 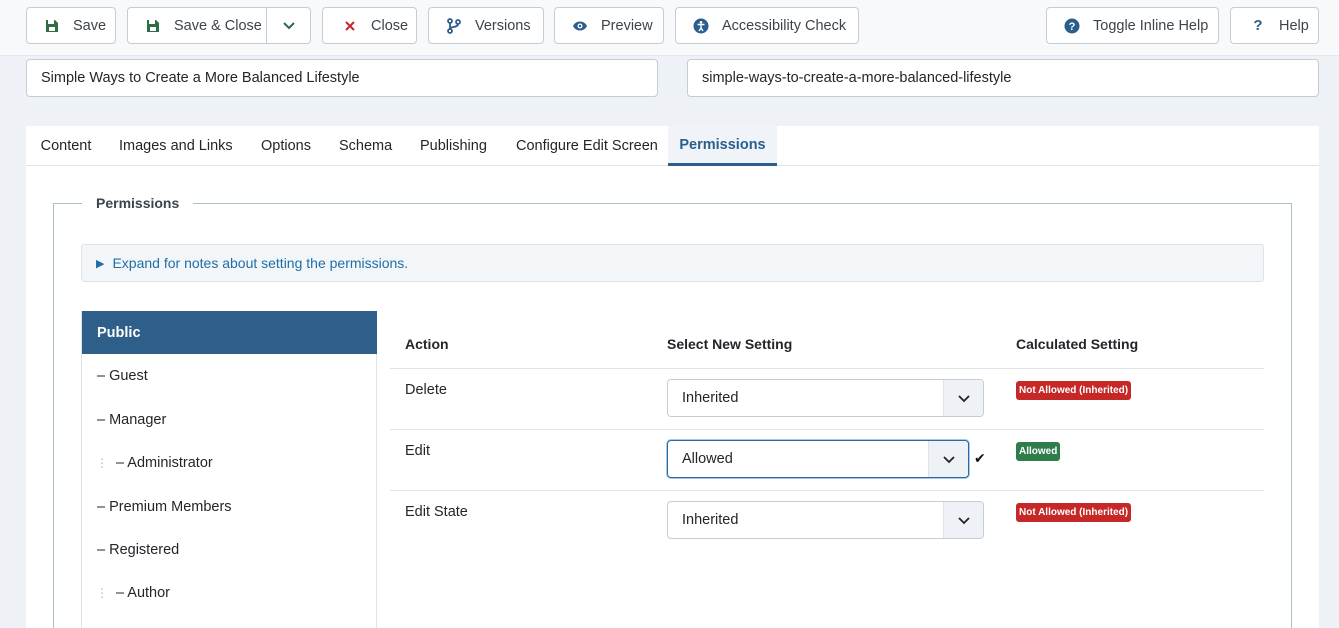 I want to click on close-button: Close, so click(x=369, y=25).